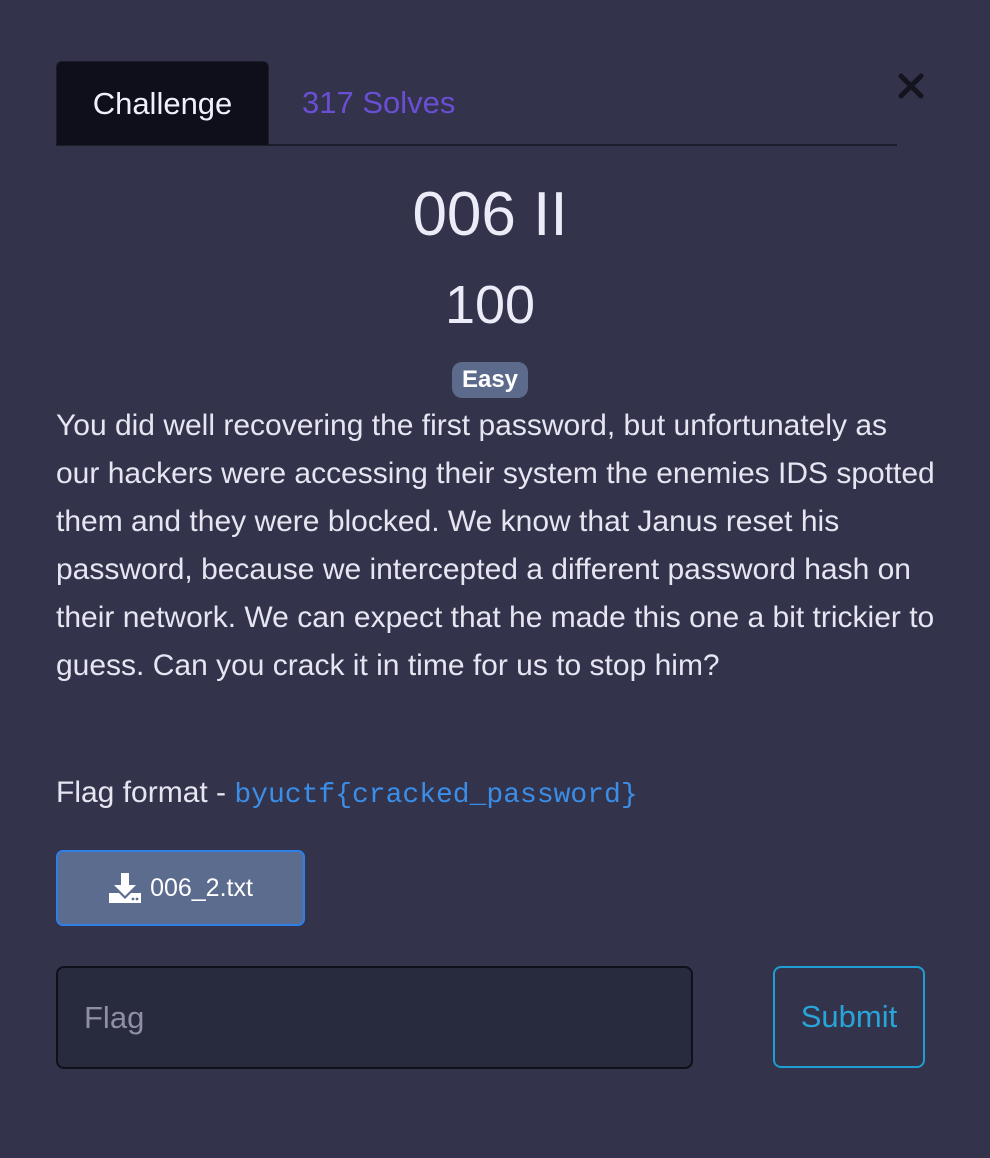 The width and height of the screenshot is (990, 1158). I want to click on tab-challenge-label: Challenge, so click(162, 103).